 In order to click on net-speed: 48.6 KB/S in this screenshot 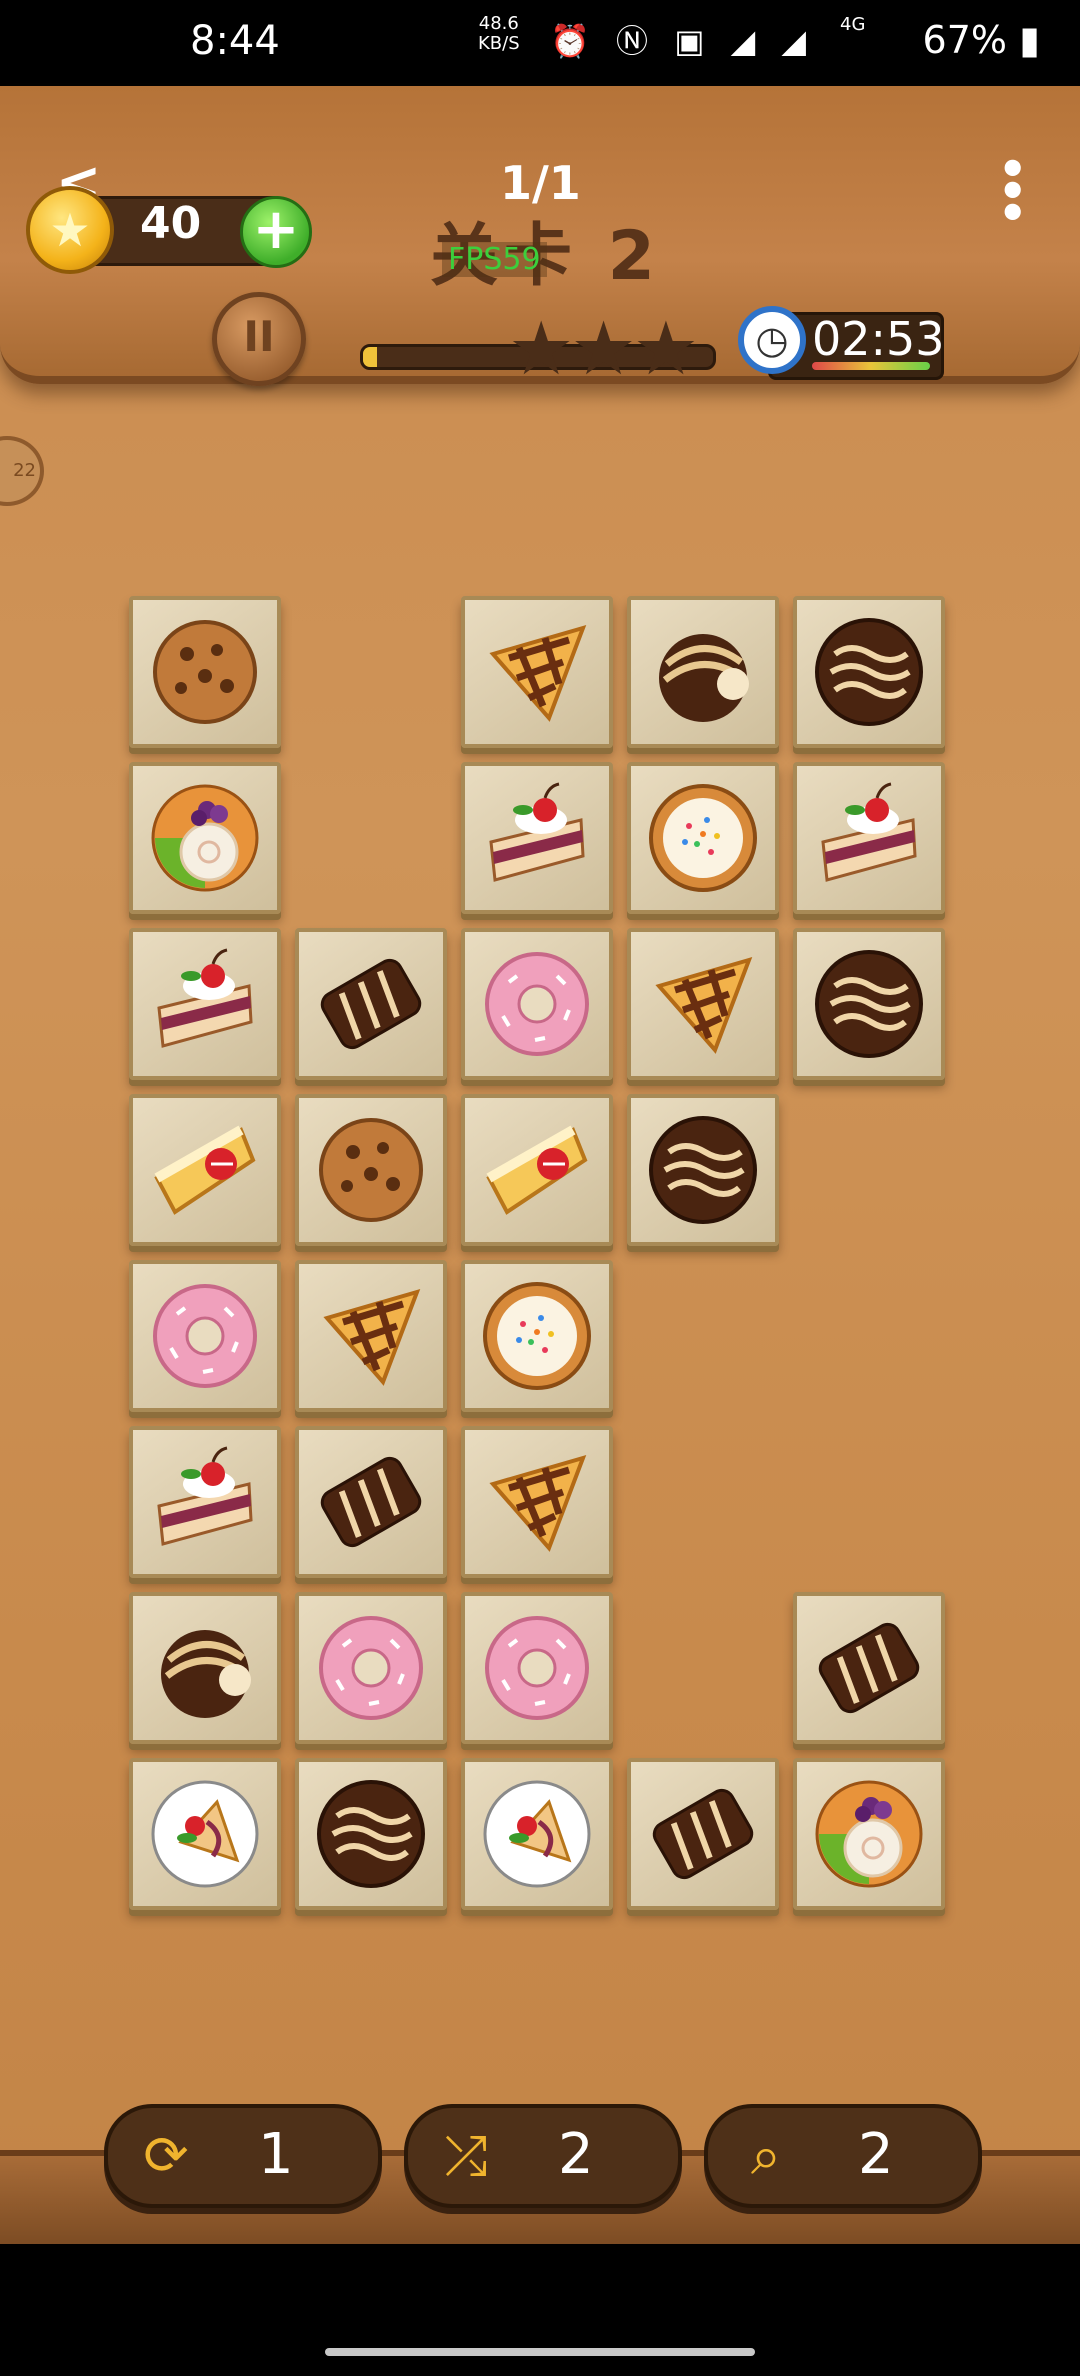, I will do `click(499, 34)`.